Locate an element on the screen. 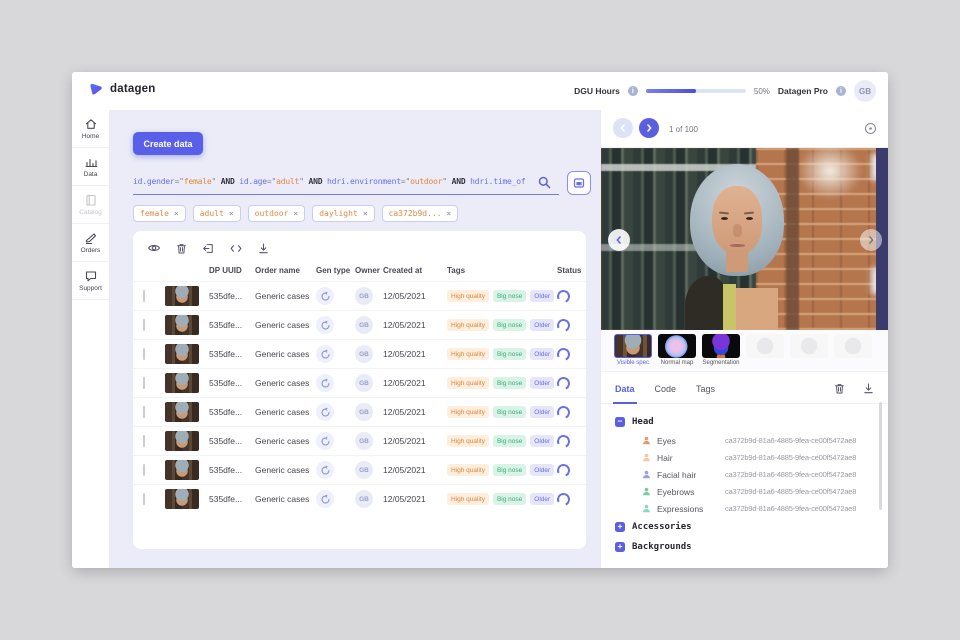 This screenshot has height=640, width=960. image-prev-button is located at coordinates (619, 240).